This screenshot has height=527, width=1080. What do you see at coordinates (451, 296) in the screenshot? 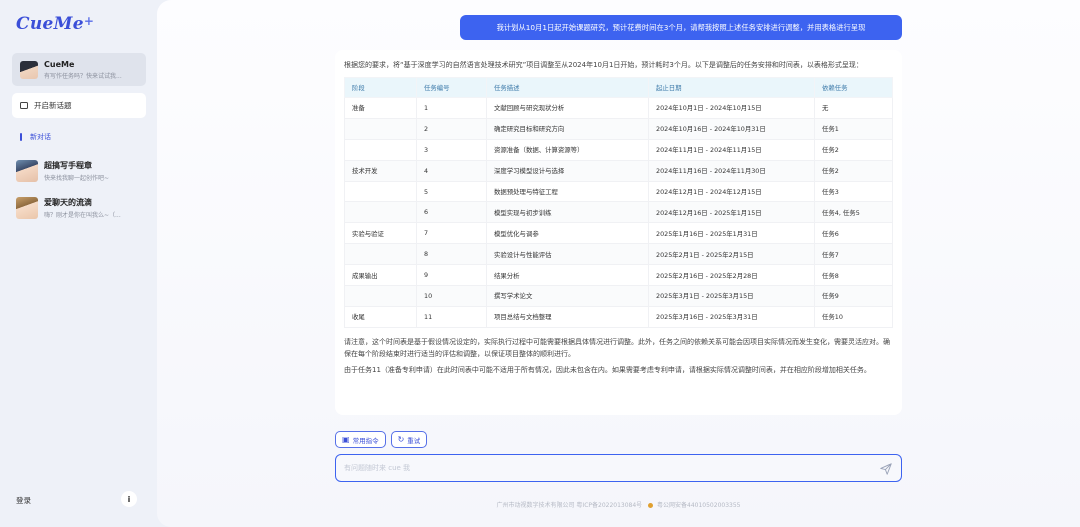
I see `table-cell: 10` at bounding box center [451, 296].